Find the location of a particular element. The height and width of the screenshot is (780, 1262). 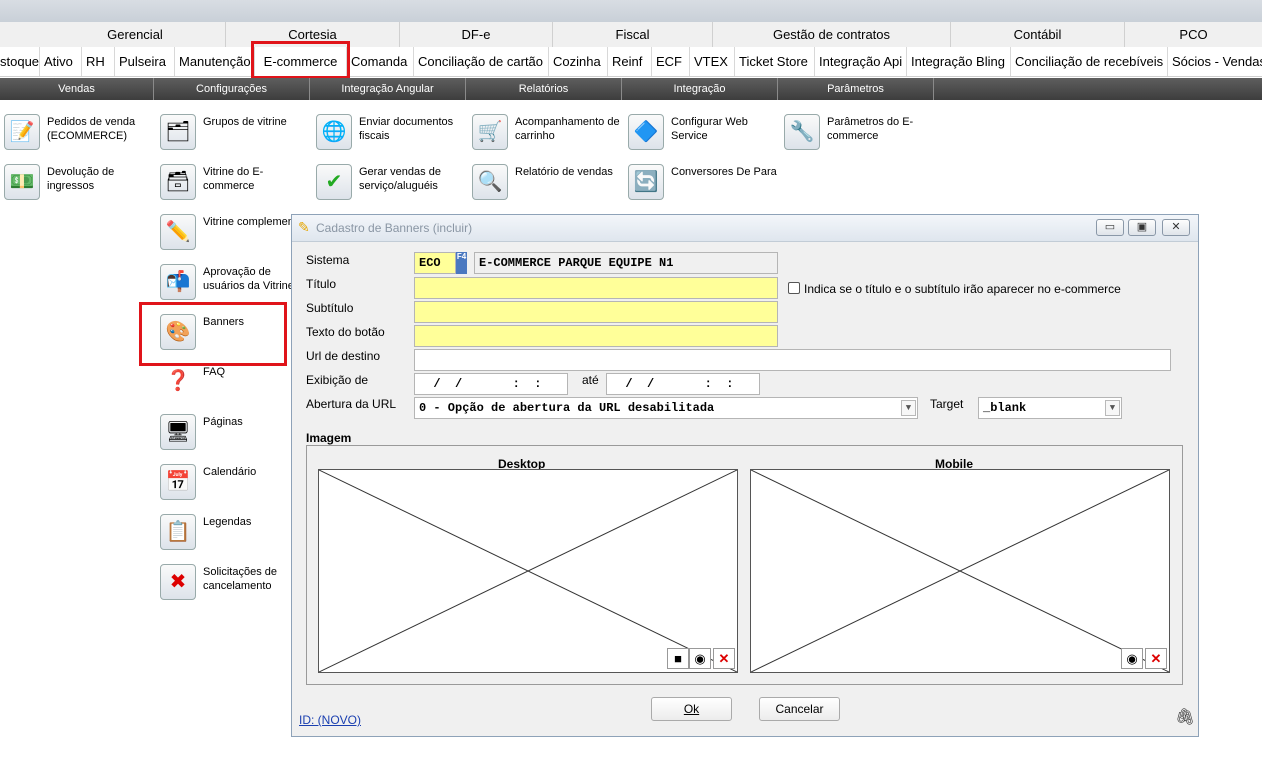

subtitulo-input is located at coordinates (596, 312).